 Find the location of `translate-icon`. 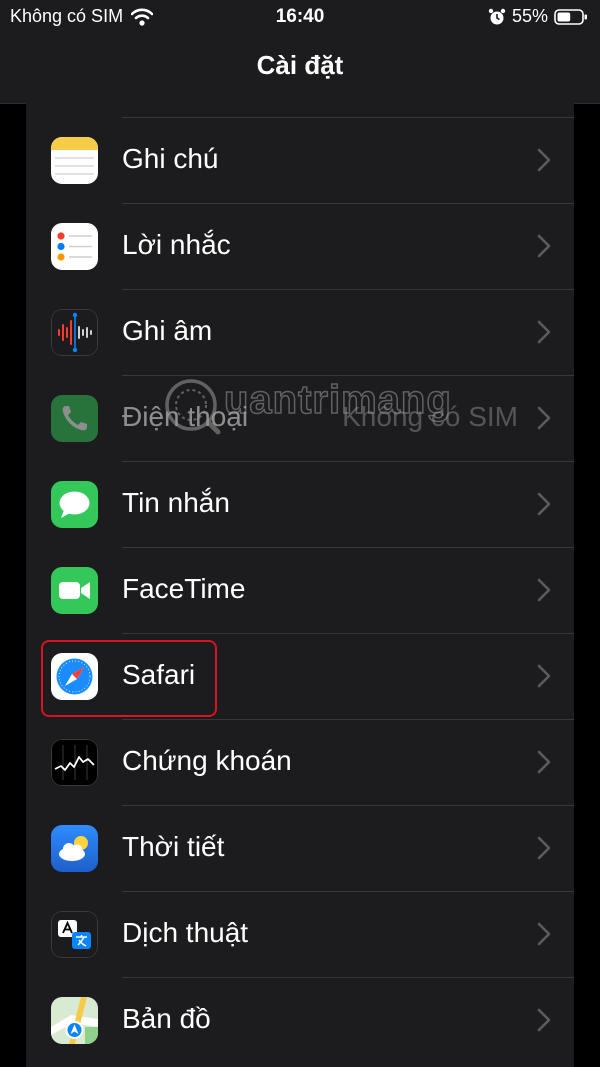

translate-icon is located at coordinates (74, 934).